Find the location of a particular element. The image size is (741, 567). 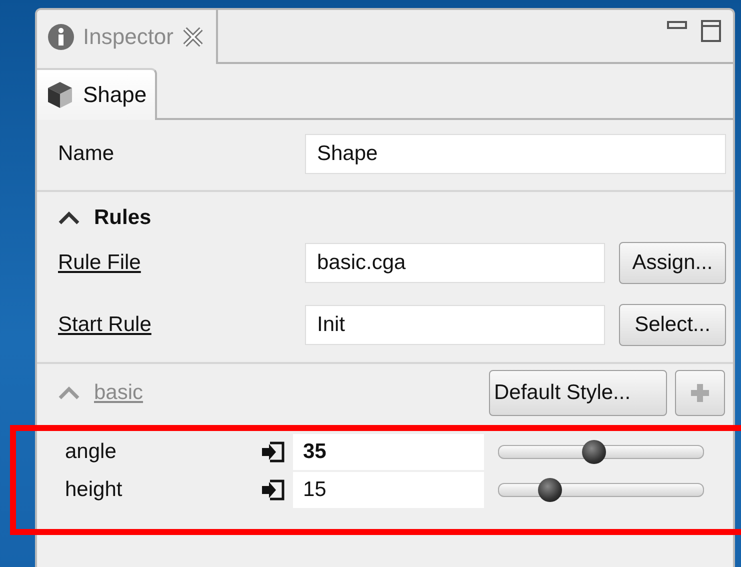

rule-link: Rule File is located at coordinates (174, 263).